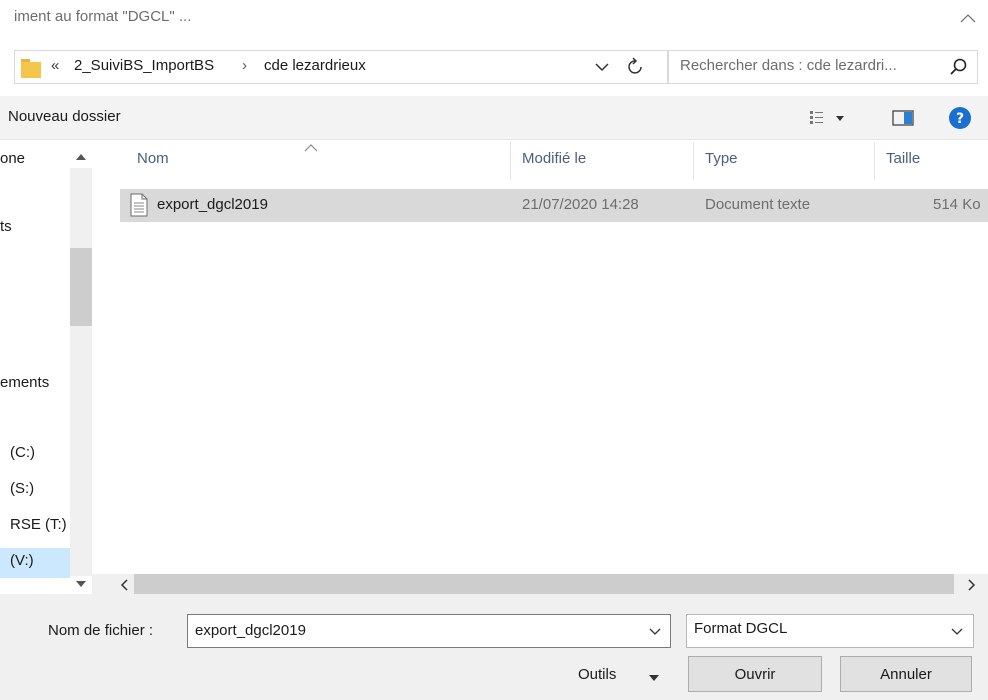 The image size is (988, 700). Describe the element at coordinates (40, 452) in the screenshot. I see `nav-item-drive-c: (C:)` at that location.